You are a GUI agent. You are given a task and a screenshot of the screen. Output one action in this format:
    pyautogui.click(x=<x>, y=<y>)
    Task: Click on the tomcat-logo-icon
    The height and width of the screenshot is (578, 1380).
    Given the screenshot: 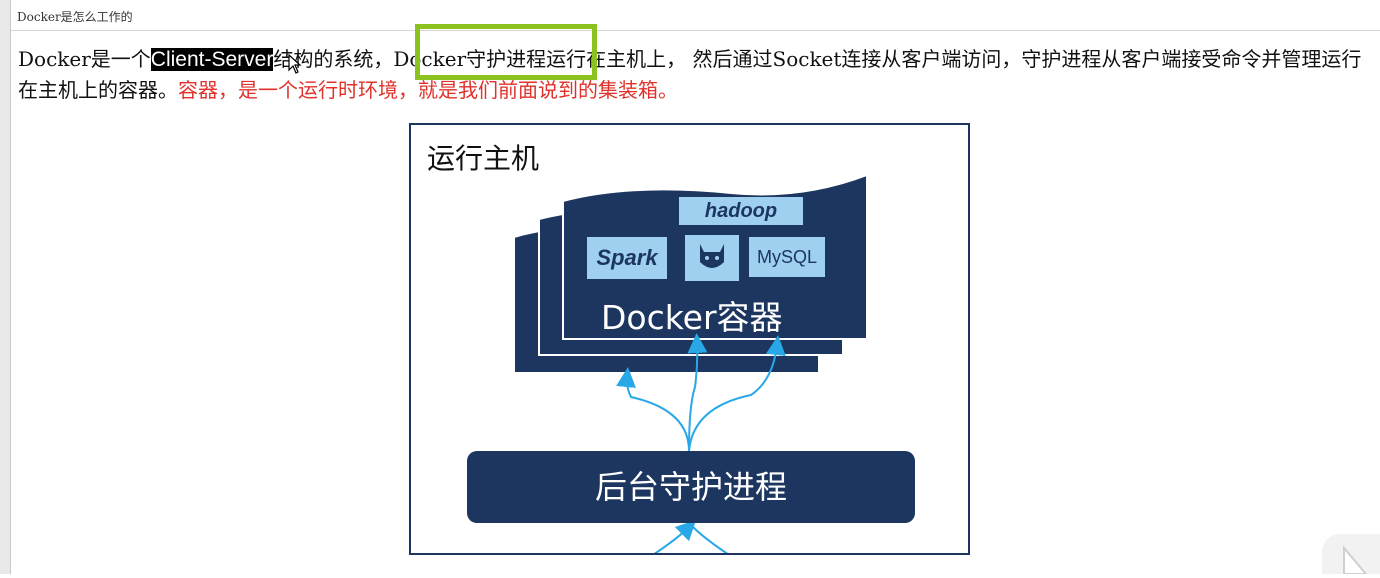 What is the action you would take?
    pyautogui.click(x=712, y=258)
    